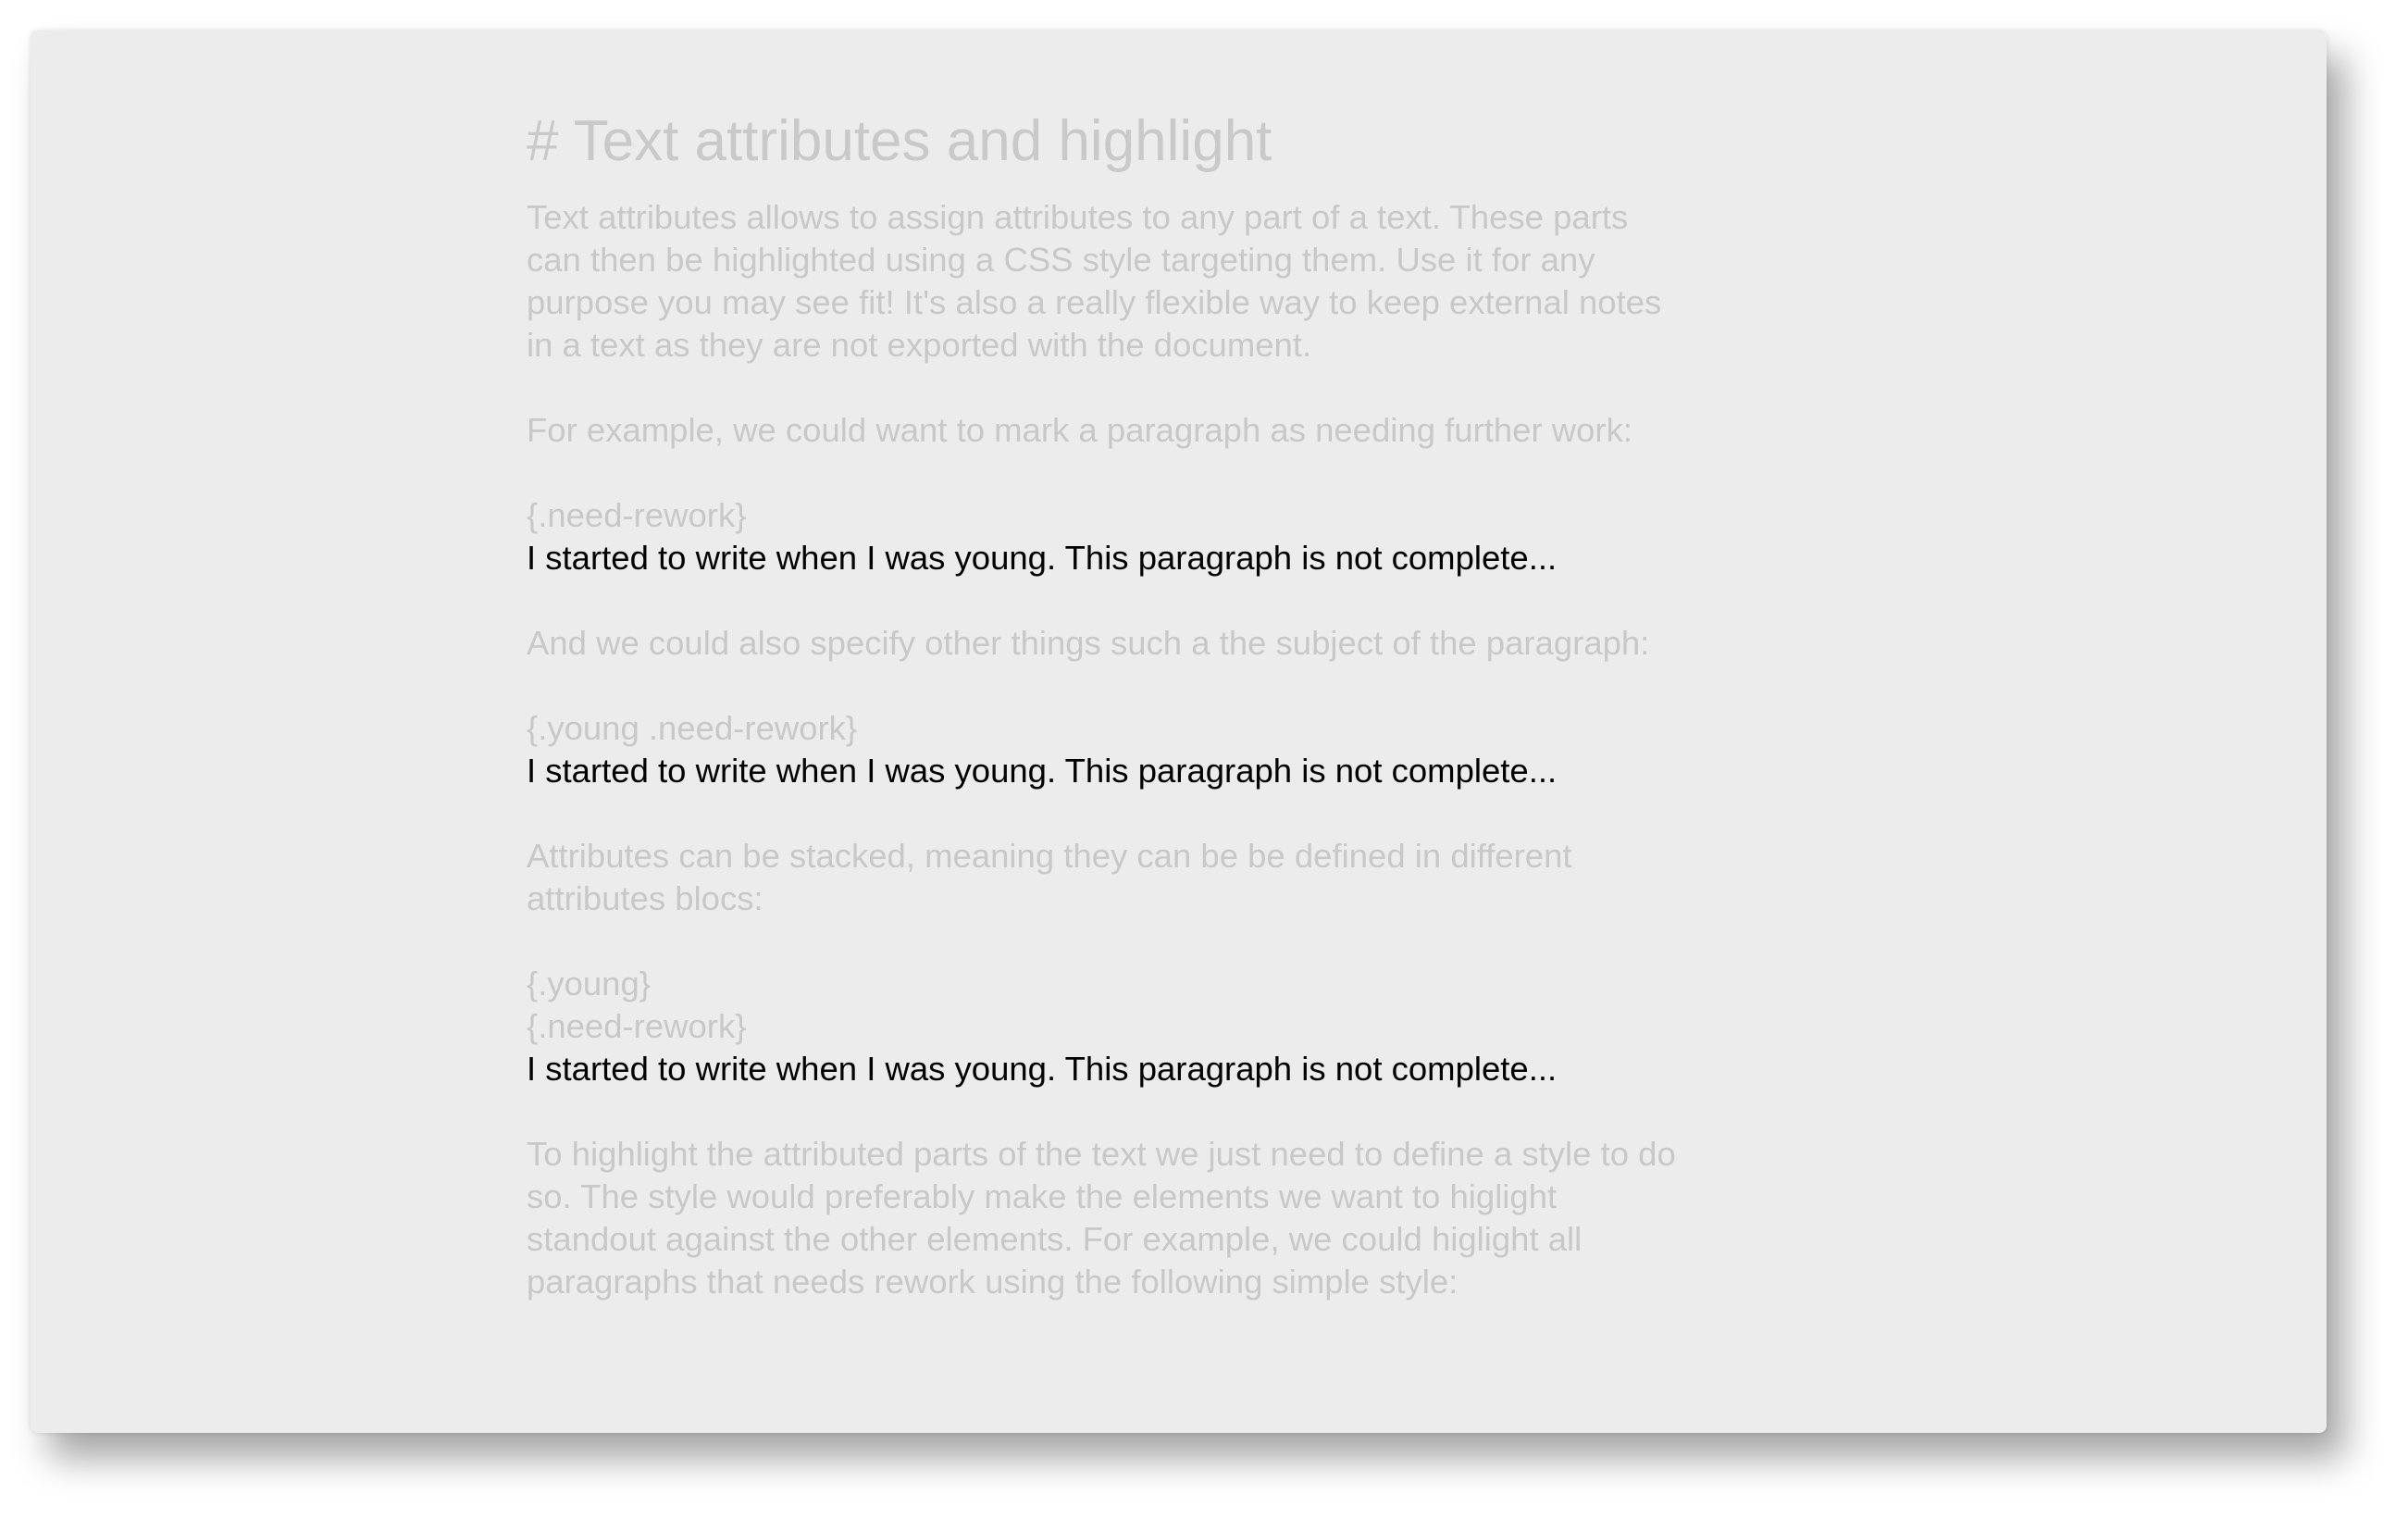 This screenshot has width=2408, height=1519. Describe the element at coordinates (589, 984) in the screenshot. I see `text-line: {.young}` at that location.